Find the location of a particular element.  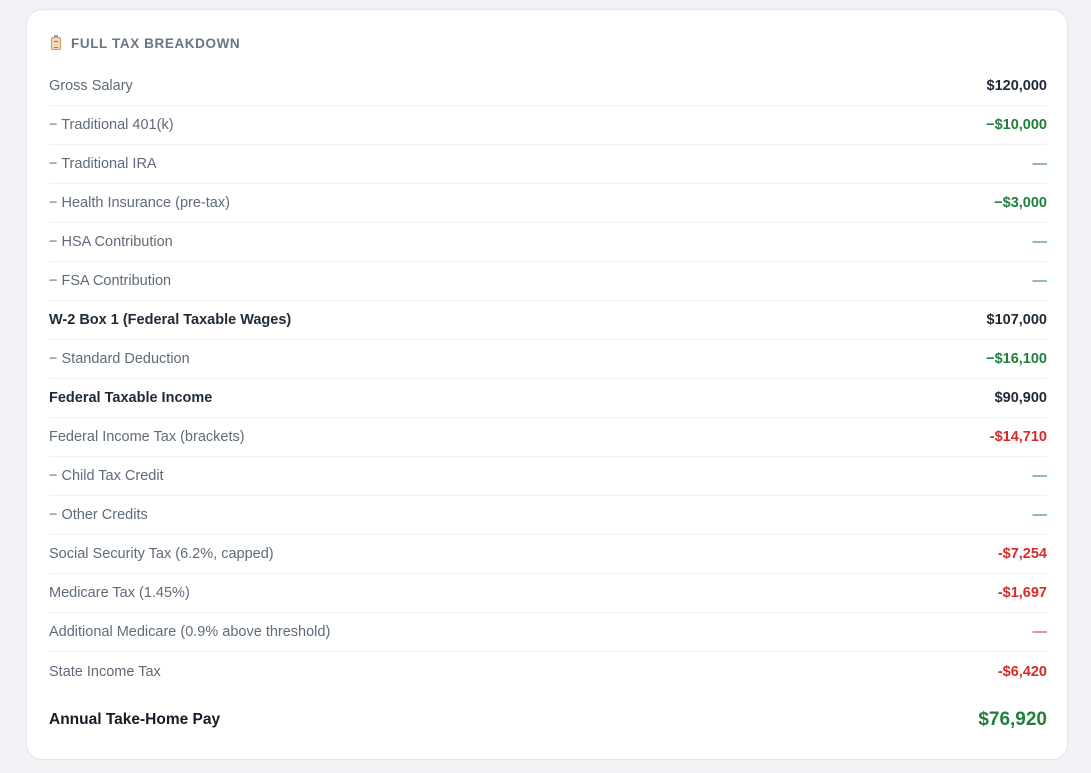

row-traditional-401k: − Traditional 401(k) −$10,000 is located at coordinates (548, 125).